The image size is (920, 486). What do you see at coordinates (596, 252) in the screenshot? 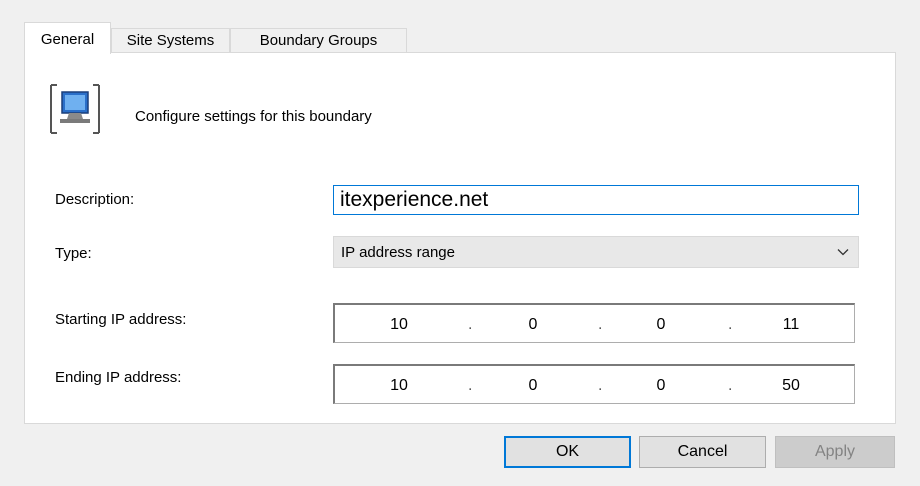
I see `type-dropdown: IP address range` at bounding box center [596, 252].